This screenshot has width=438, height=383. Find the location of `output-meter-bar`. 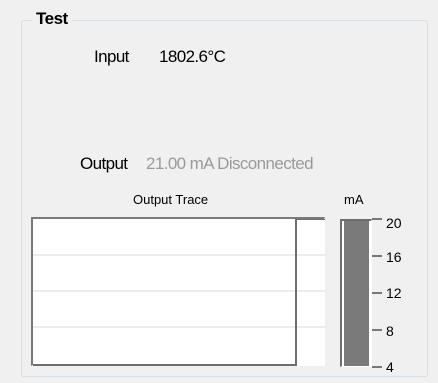

output-meter-bar is located at coordinates (356, 293).